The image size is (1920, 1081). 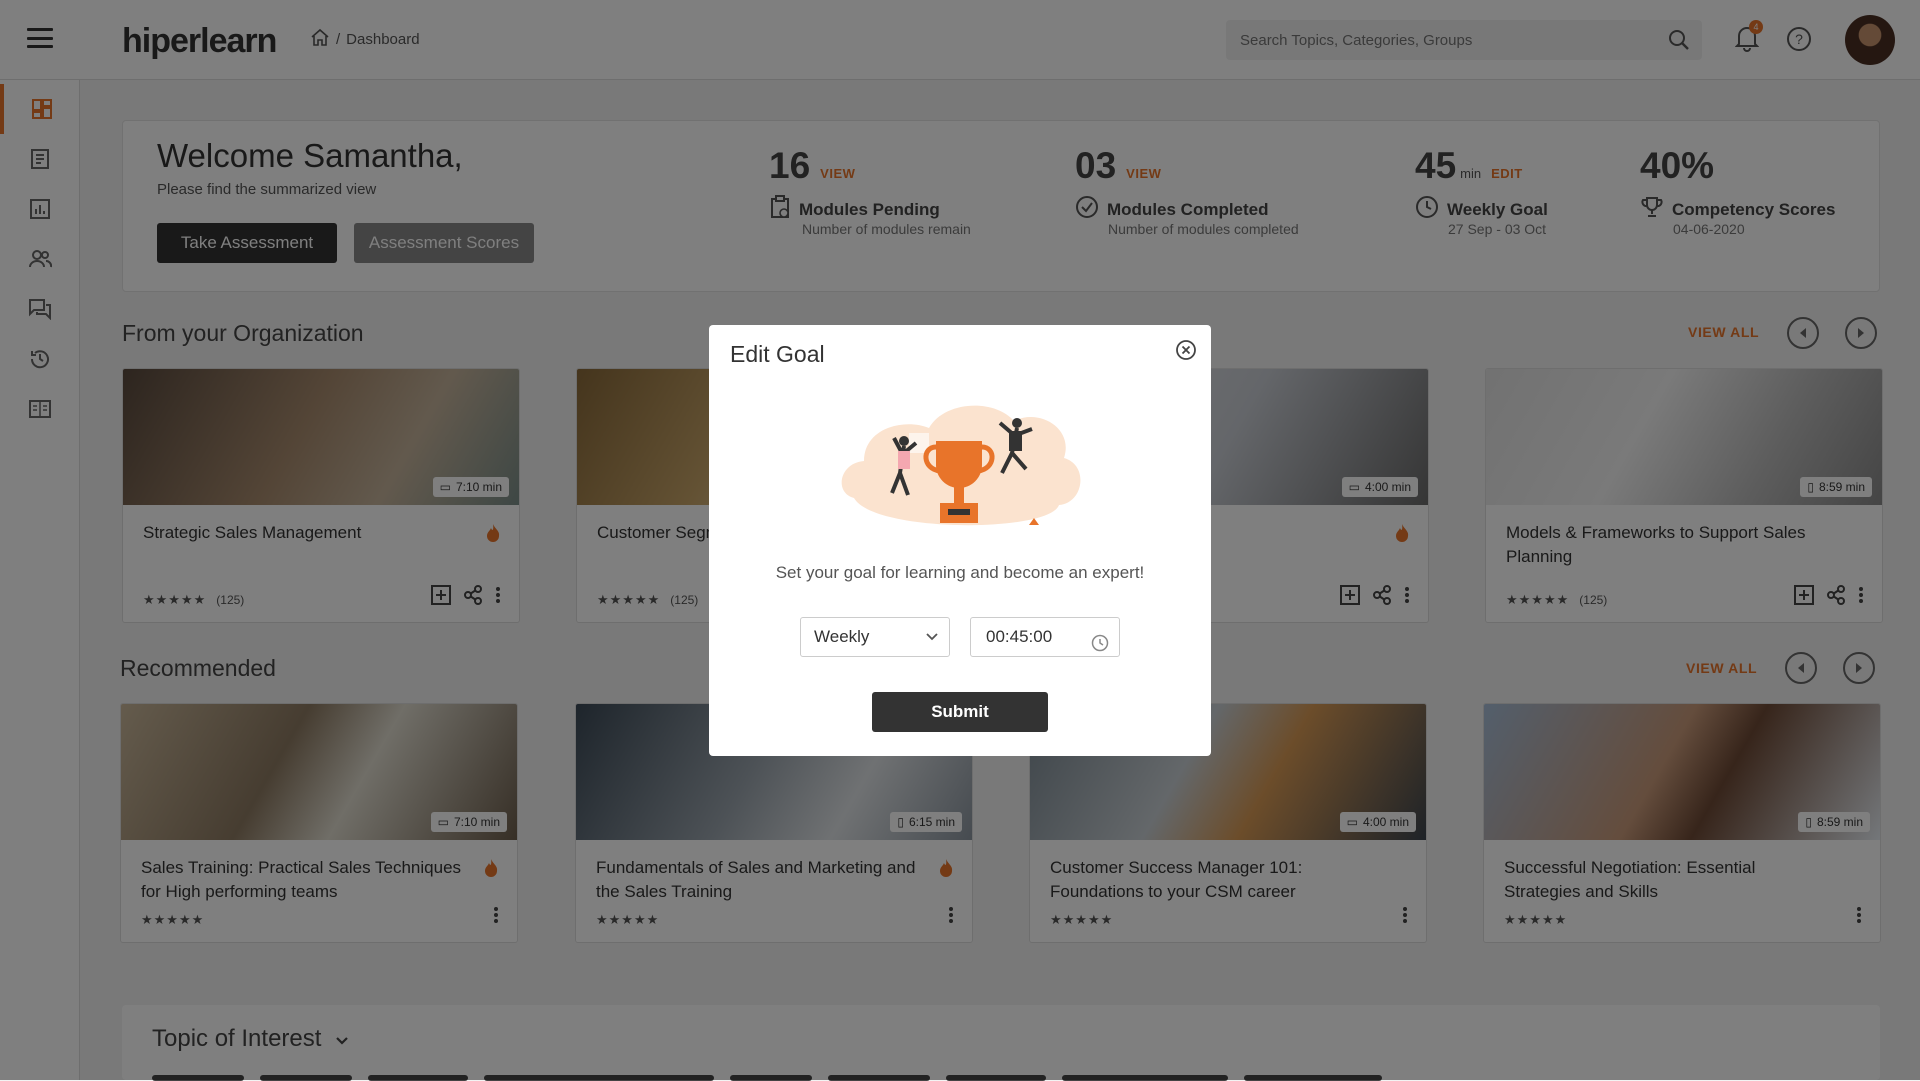 I want to click on trophy-celebration-illustration, so click(x=960, y=470).